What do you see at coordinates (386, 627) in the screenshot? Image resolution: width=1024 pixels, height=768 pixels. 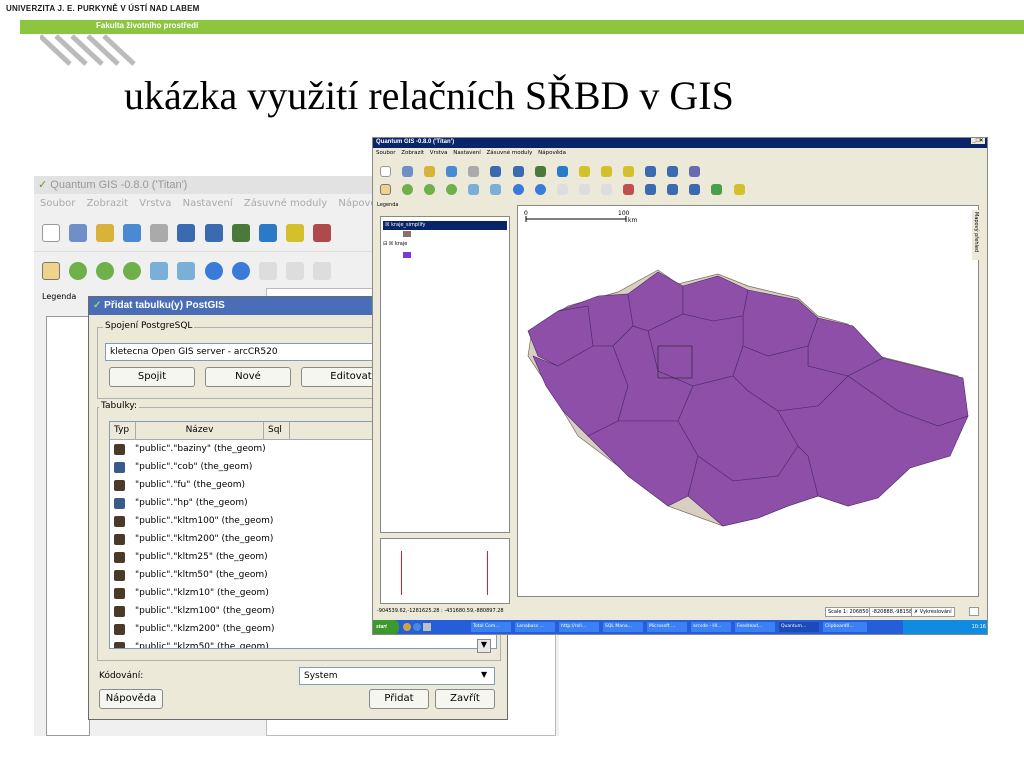 I see `start-button: start` at bounding box center [386, 627].